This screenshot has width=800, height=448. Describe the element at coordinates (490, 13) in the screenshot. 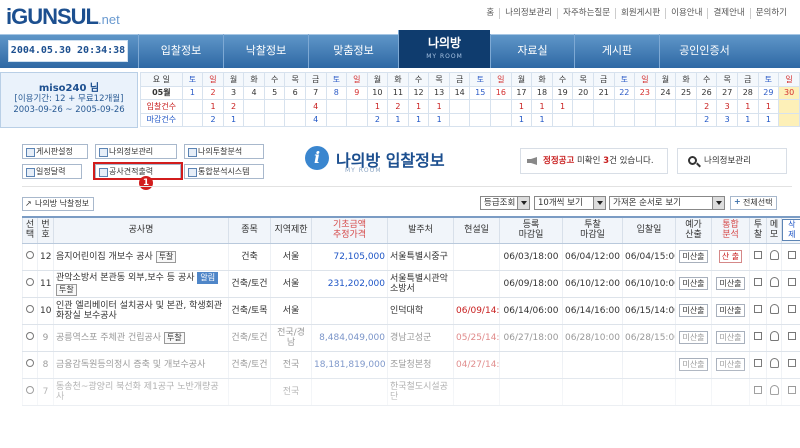

I see `top-link: 홈` at that location.